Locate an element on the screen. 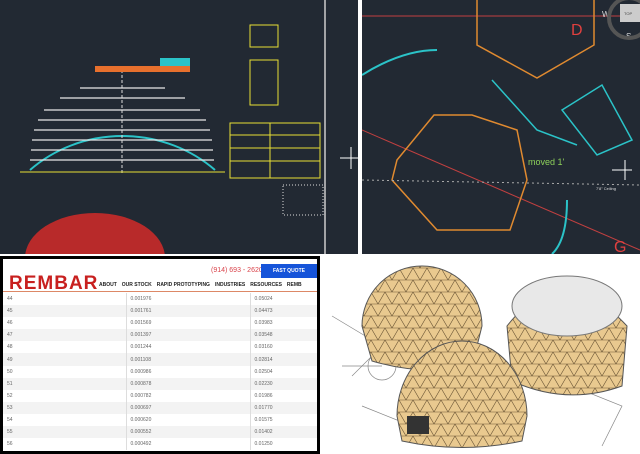  inch-value-cell: 0.000782 is located at coordinates (188, 395).